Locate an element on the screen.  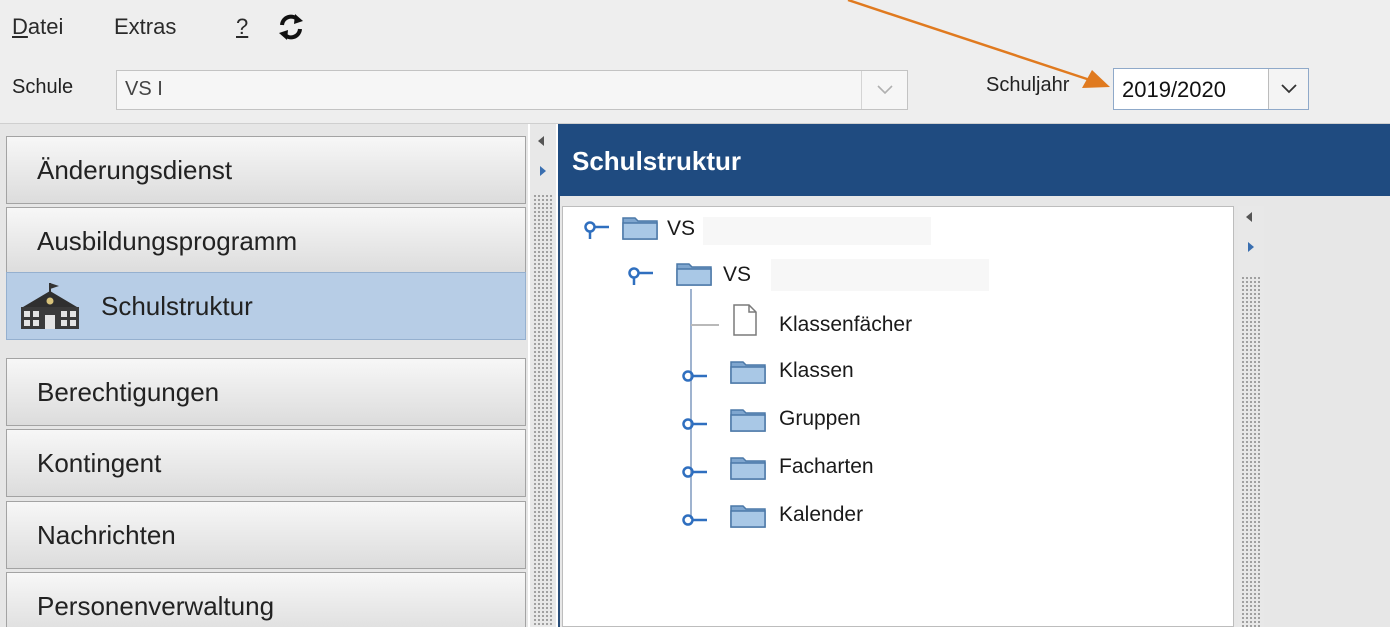
nav-item-label: Änderungsdienst is located at coordinates (135, 169).